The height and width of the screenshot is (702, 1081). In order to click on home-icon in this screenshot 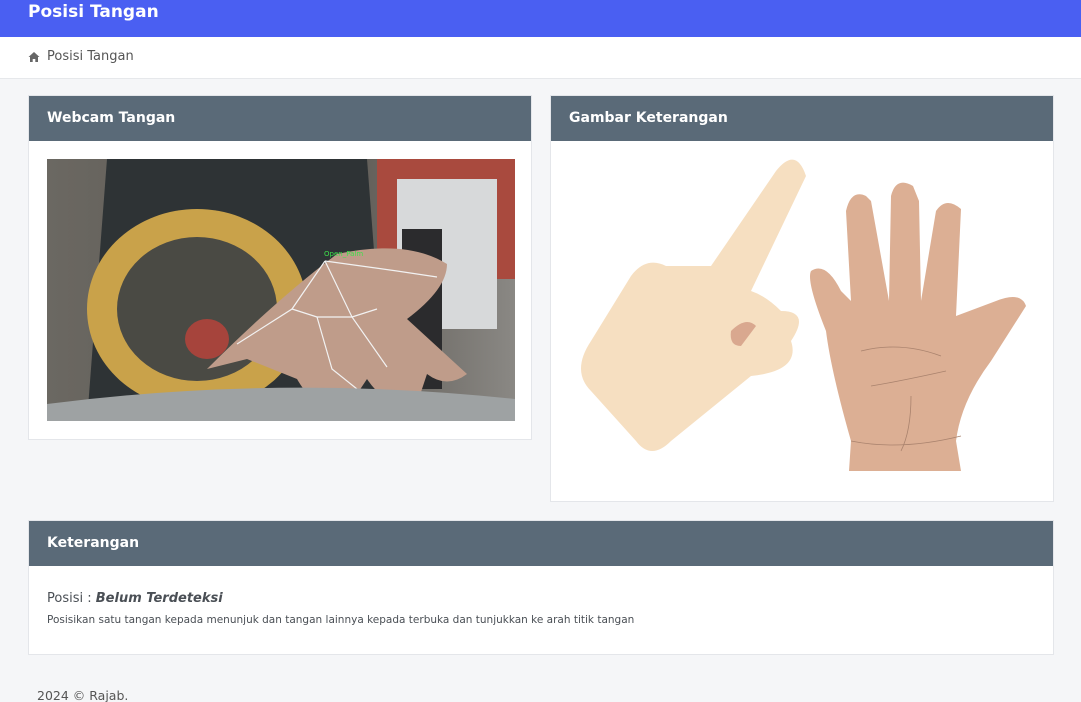, I will do `click(34, 56)`.